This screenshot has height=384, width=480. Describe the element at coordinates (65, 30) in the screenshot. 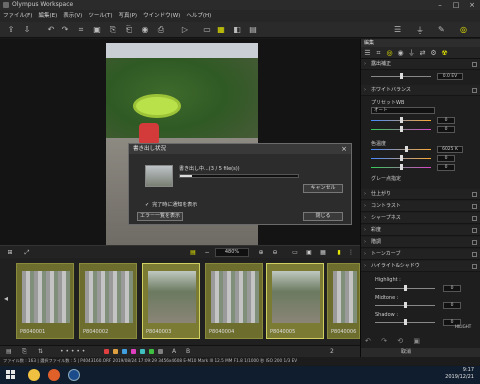

I see `rotate-right-icon: ↷` at that location.